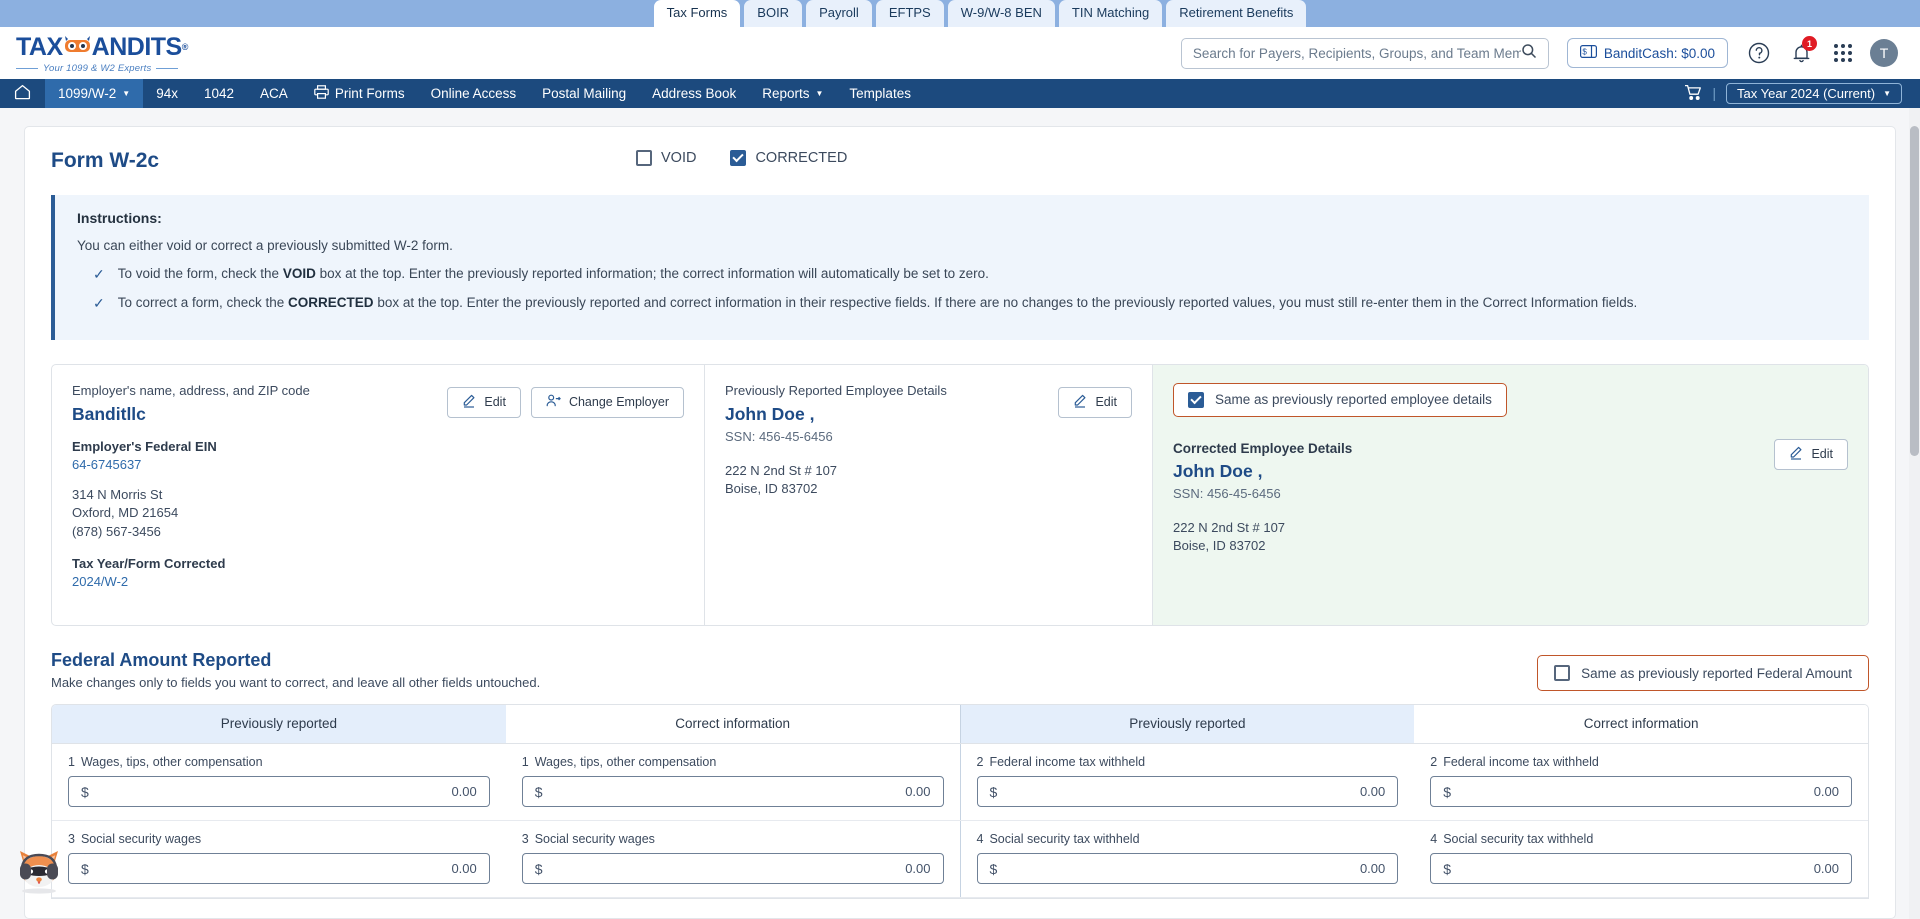  I want to click on search-input, so click(1356, 53).